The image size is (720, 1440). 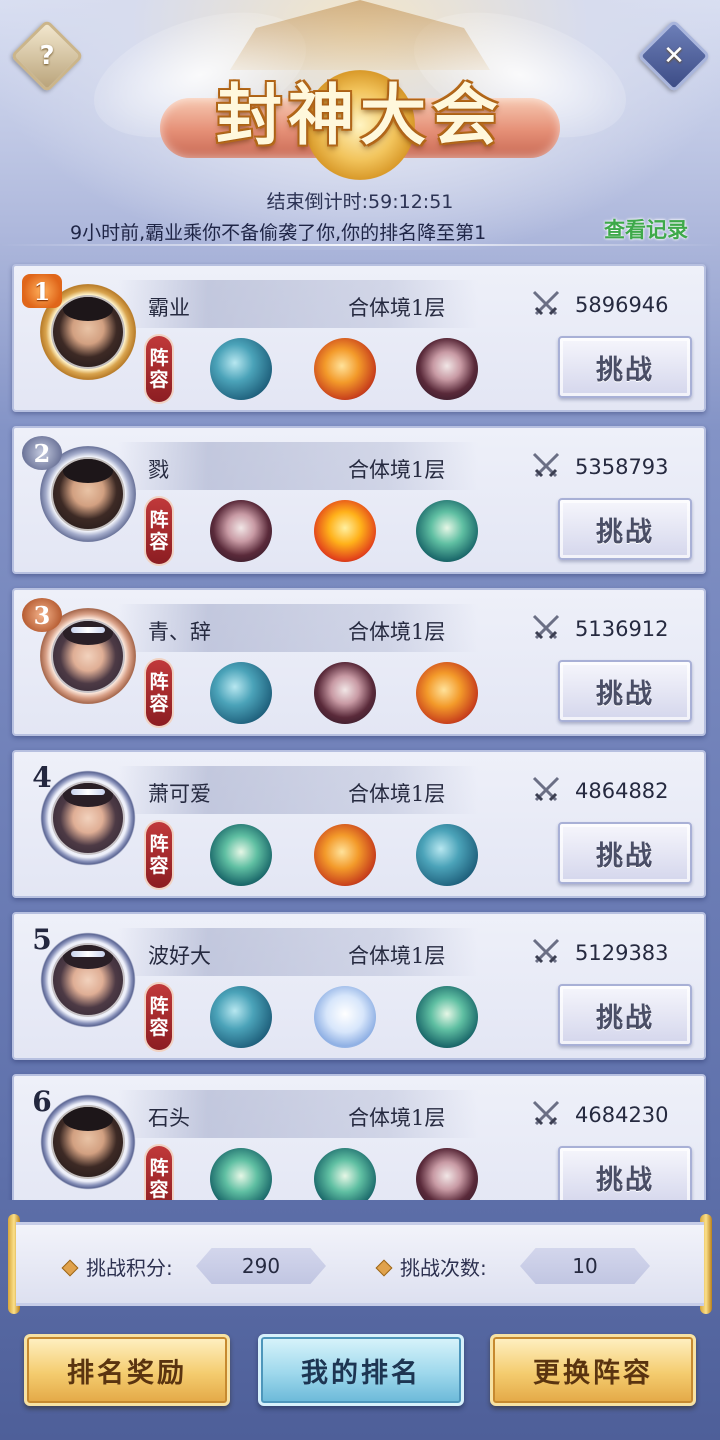 I want to click on rank-card: 4 萧可爱 合体境1层 4864882 阵容 挑战, so click(x=359, y=824).